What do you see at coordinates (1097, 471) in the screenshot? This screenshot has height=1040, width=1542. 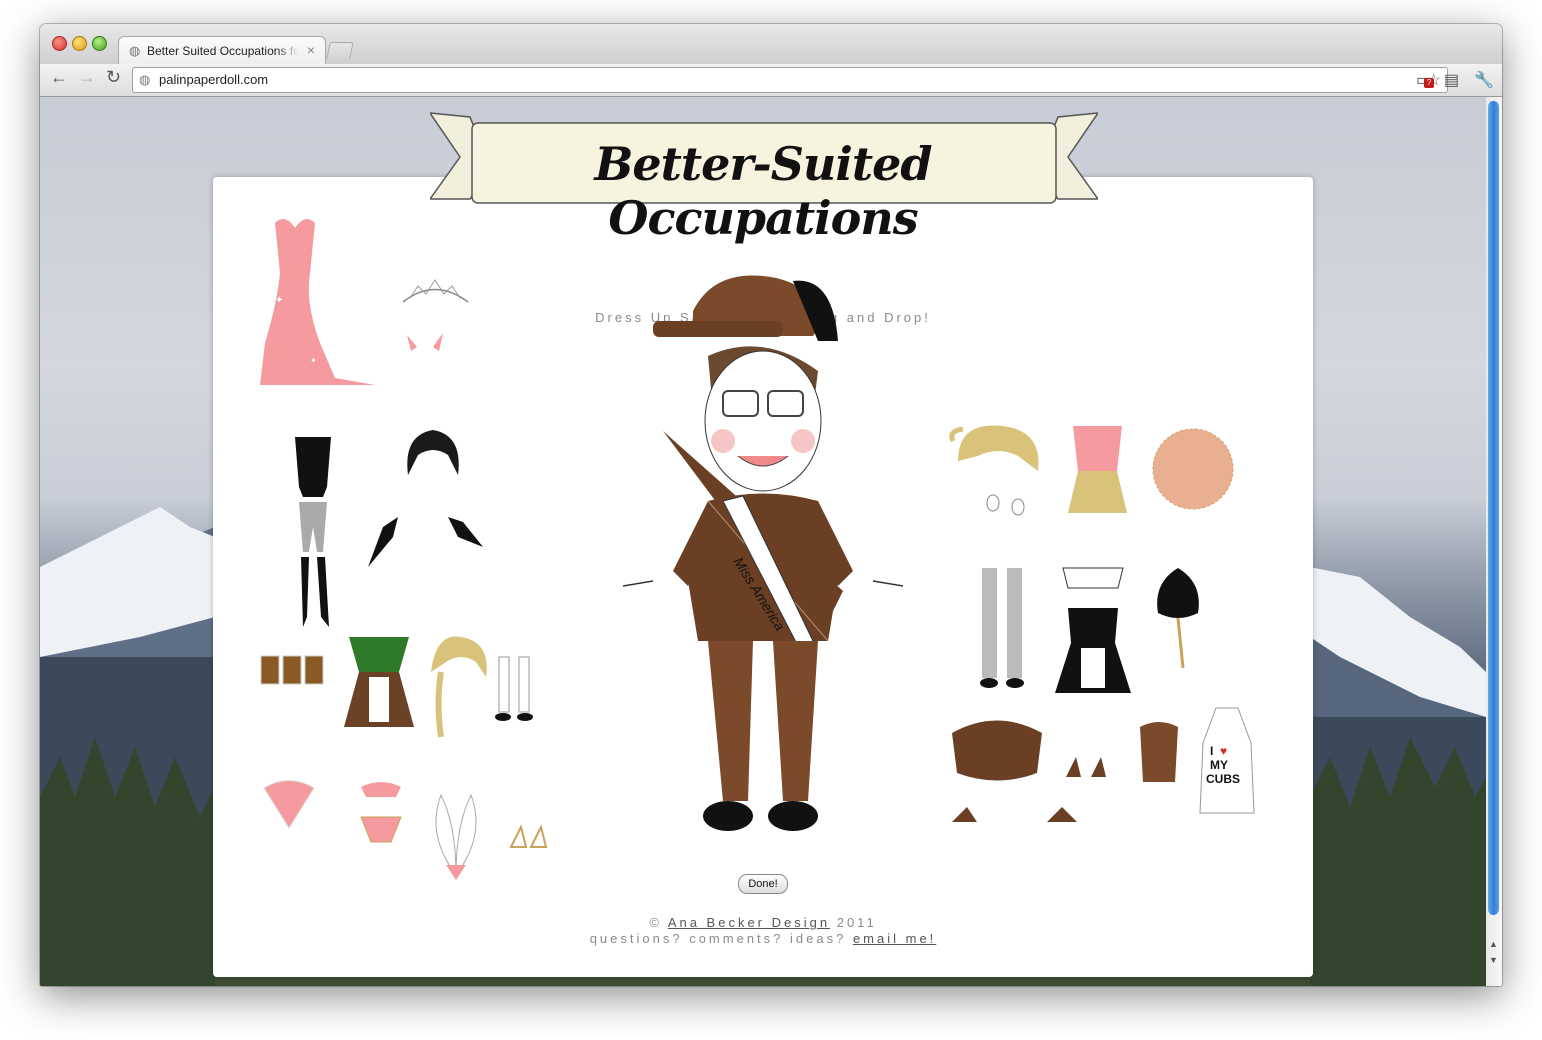 I see `cheerleader-uniform-item` at bounding box center [1097, 471].